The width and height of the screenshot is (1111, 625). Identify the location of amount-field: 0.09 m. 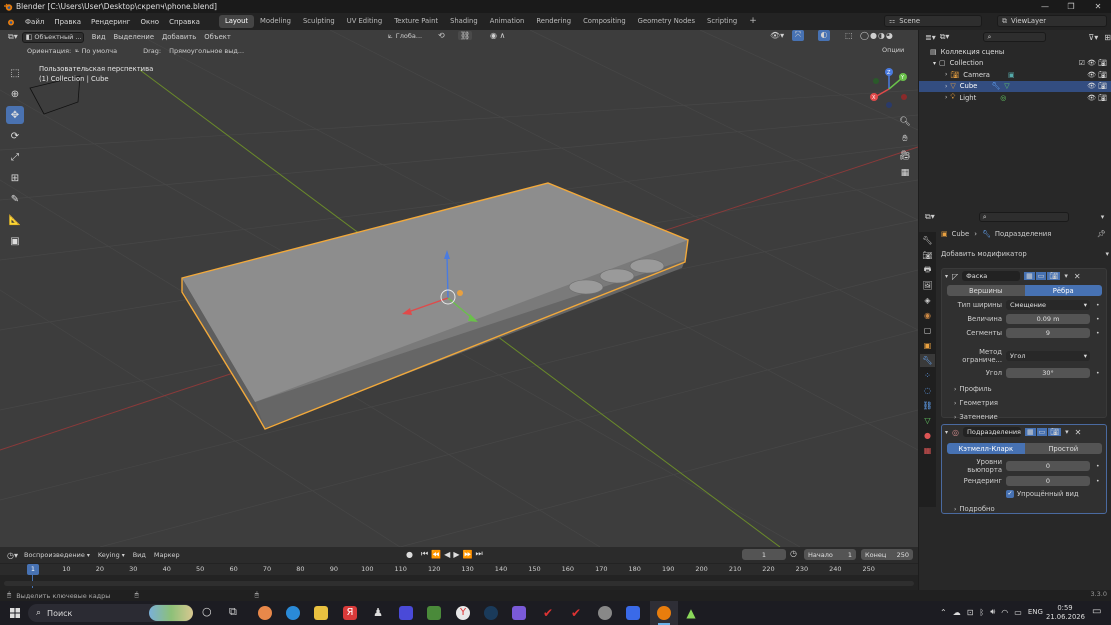
(1048, 319).